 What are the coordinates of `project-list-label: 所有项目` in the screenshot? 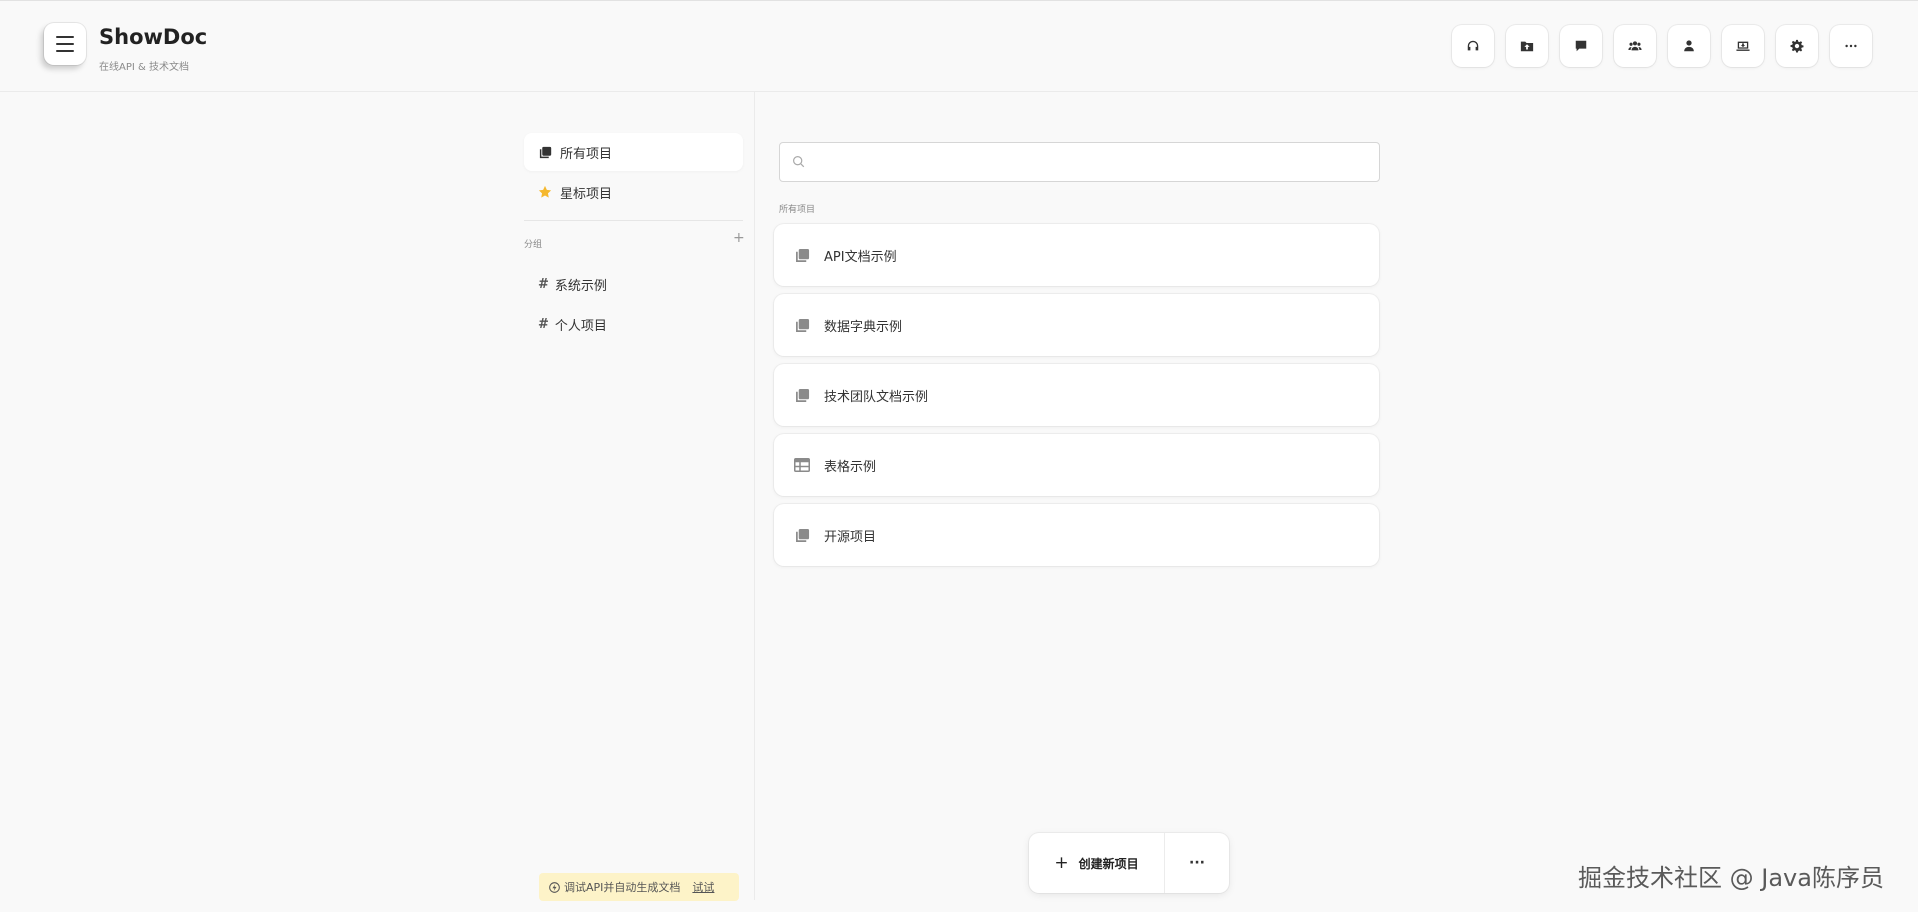 It's located at (797, 210).